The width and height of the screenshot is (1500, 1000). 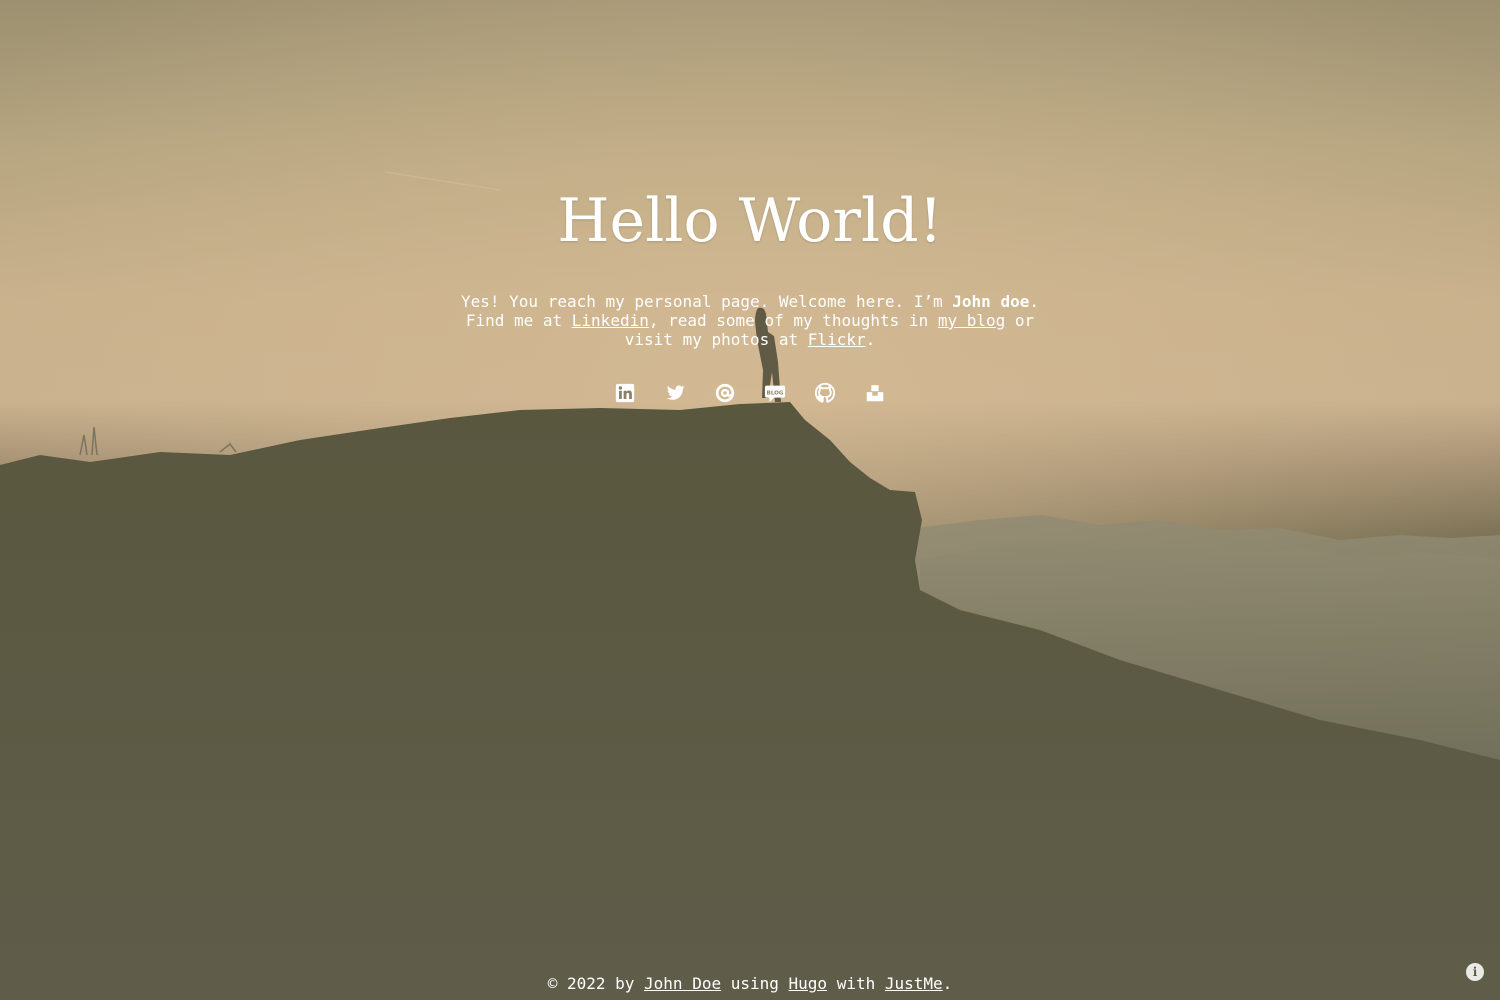 What do you see at coordinates (755, 983) in the screenshot?
I see `footer-text: using` at bounding box center [755, 983].